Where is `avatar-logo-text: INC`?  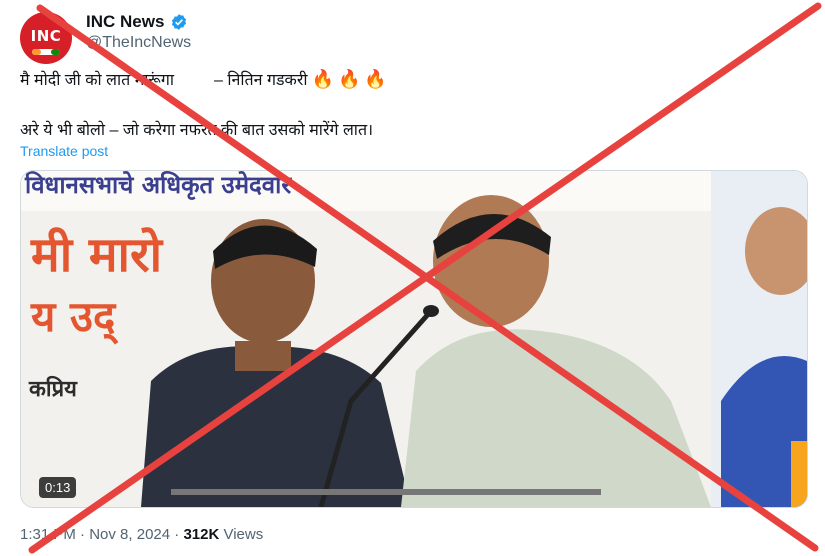
avatar-logo-text: INC is located at coordinates (46, 36).